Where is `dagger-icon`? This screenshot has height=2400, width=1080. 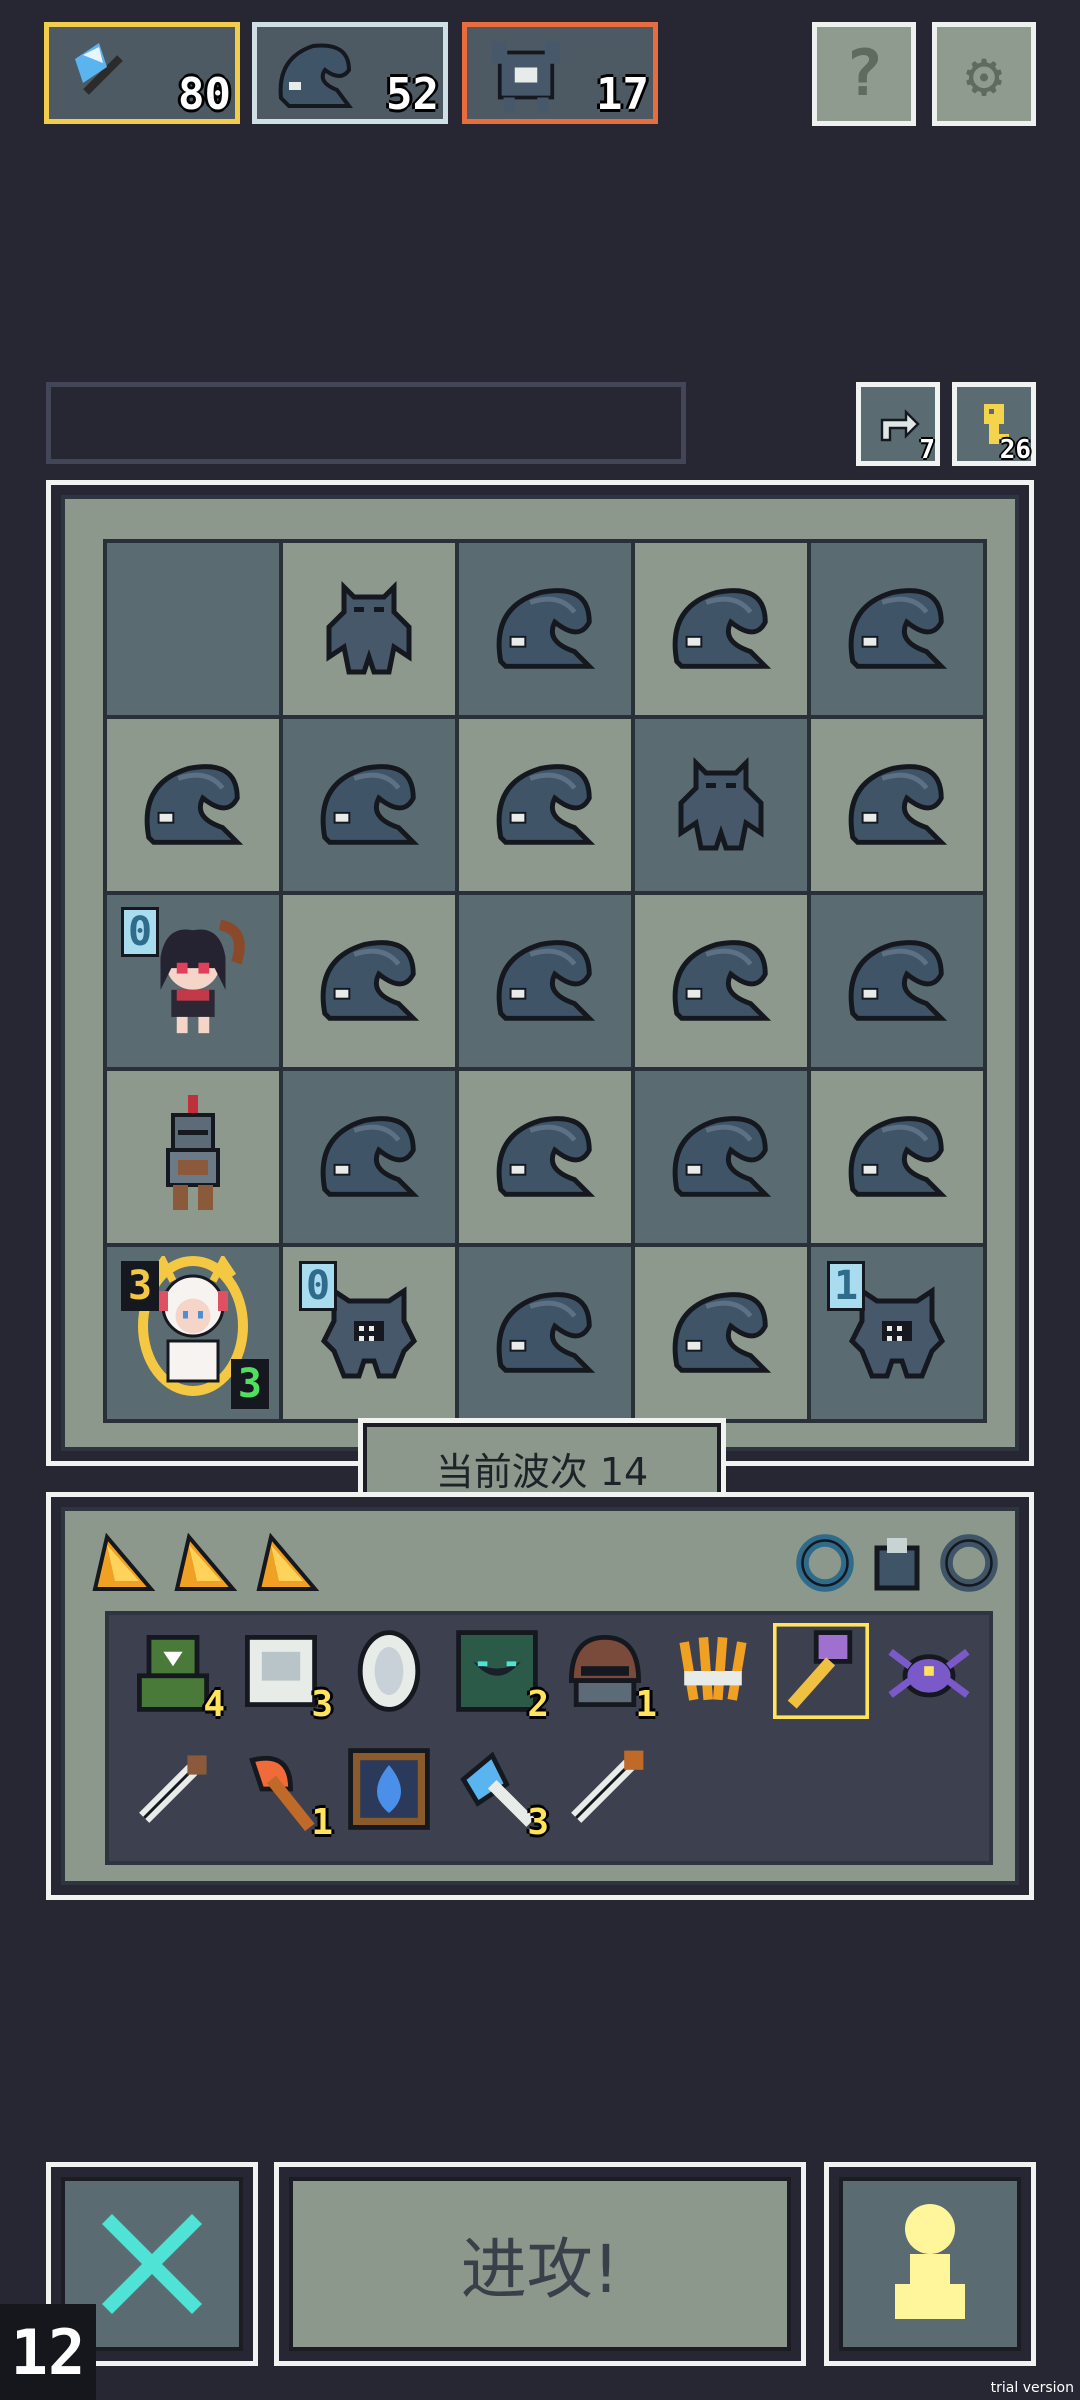 dagger-icon is located at coordinates (173, 1791).